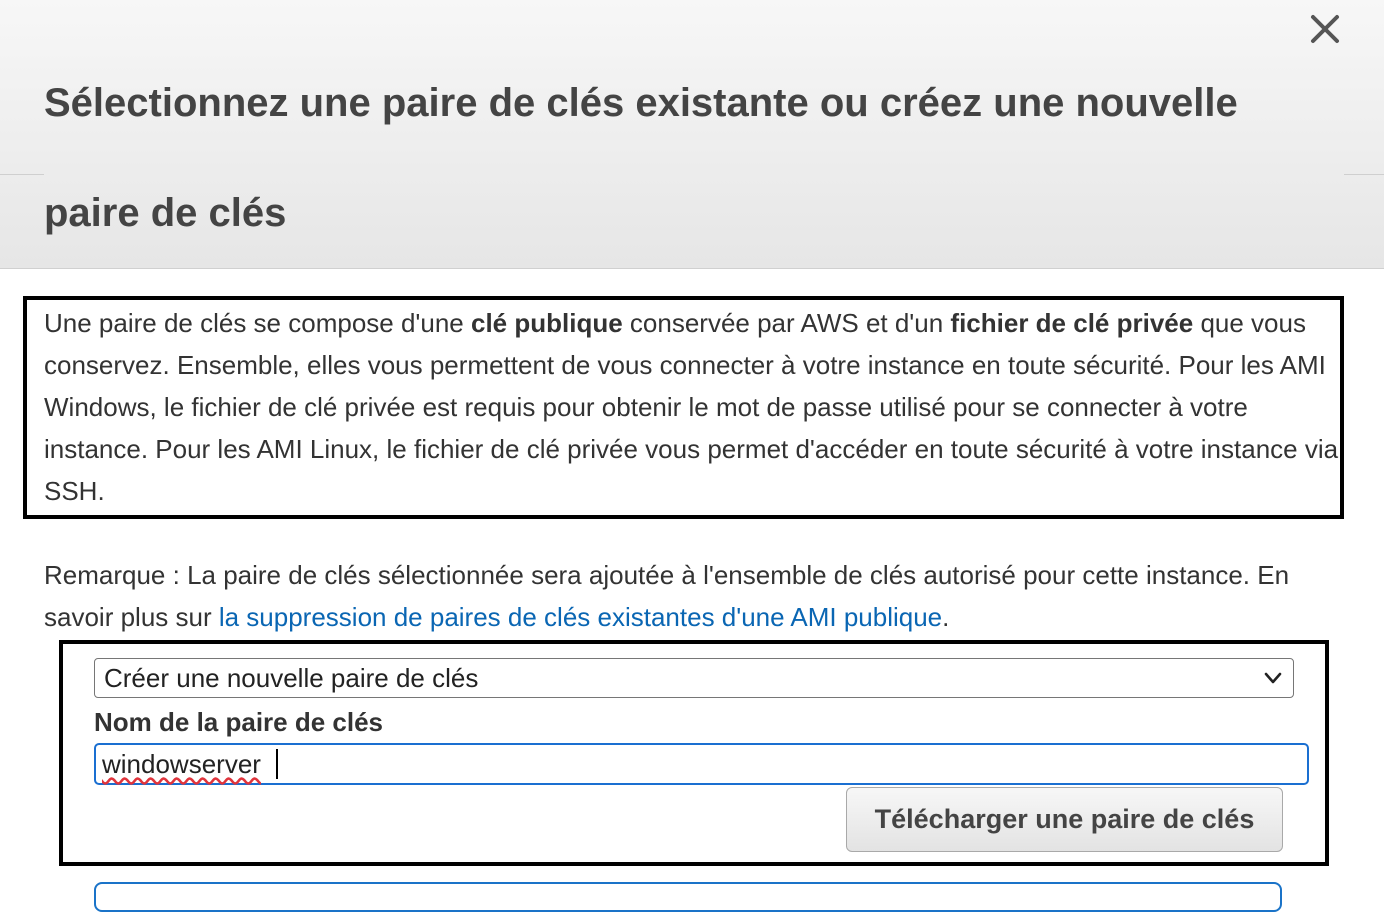 The image size is (1384, 912). I want to click on next-panel, so click(688, 897).